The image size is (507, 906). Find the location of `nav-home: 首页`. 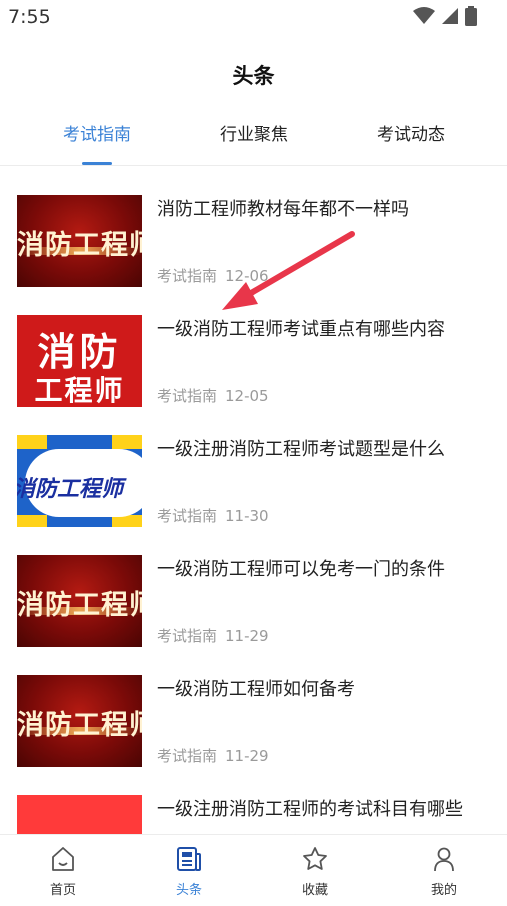

nav-home: 首页 is located at coordinates (63, 871).